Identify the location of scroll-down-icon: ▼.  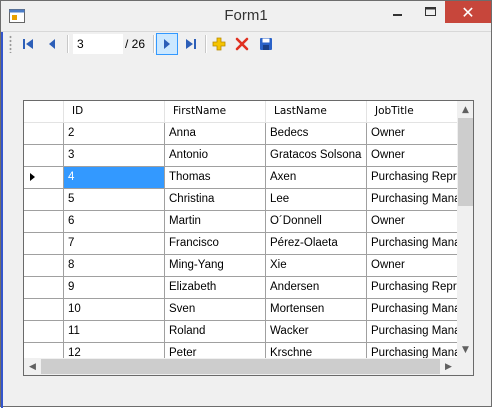
(465, 349).